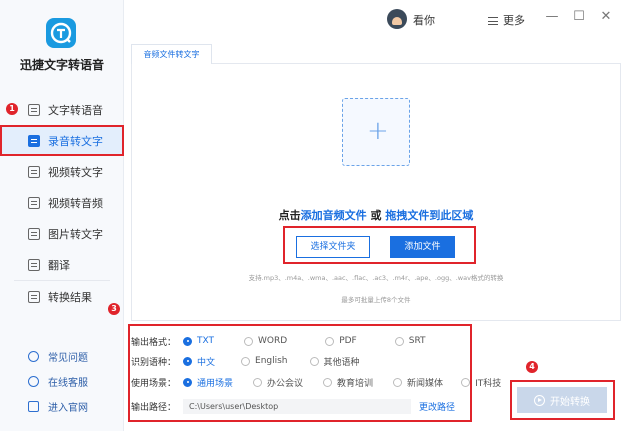  I want to click on scene-news-radio: 新闻媒体, so click(418, 382).